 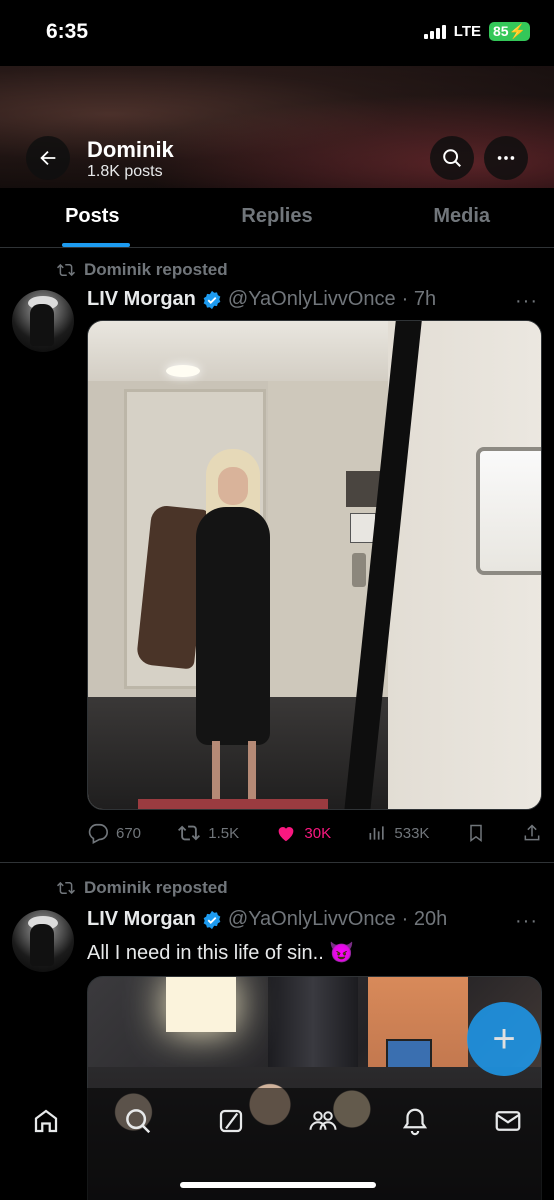 I want to click on nav-notifications, so click(x=415, y=1126).